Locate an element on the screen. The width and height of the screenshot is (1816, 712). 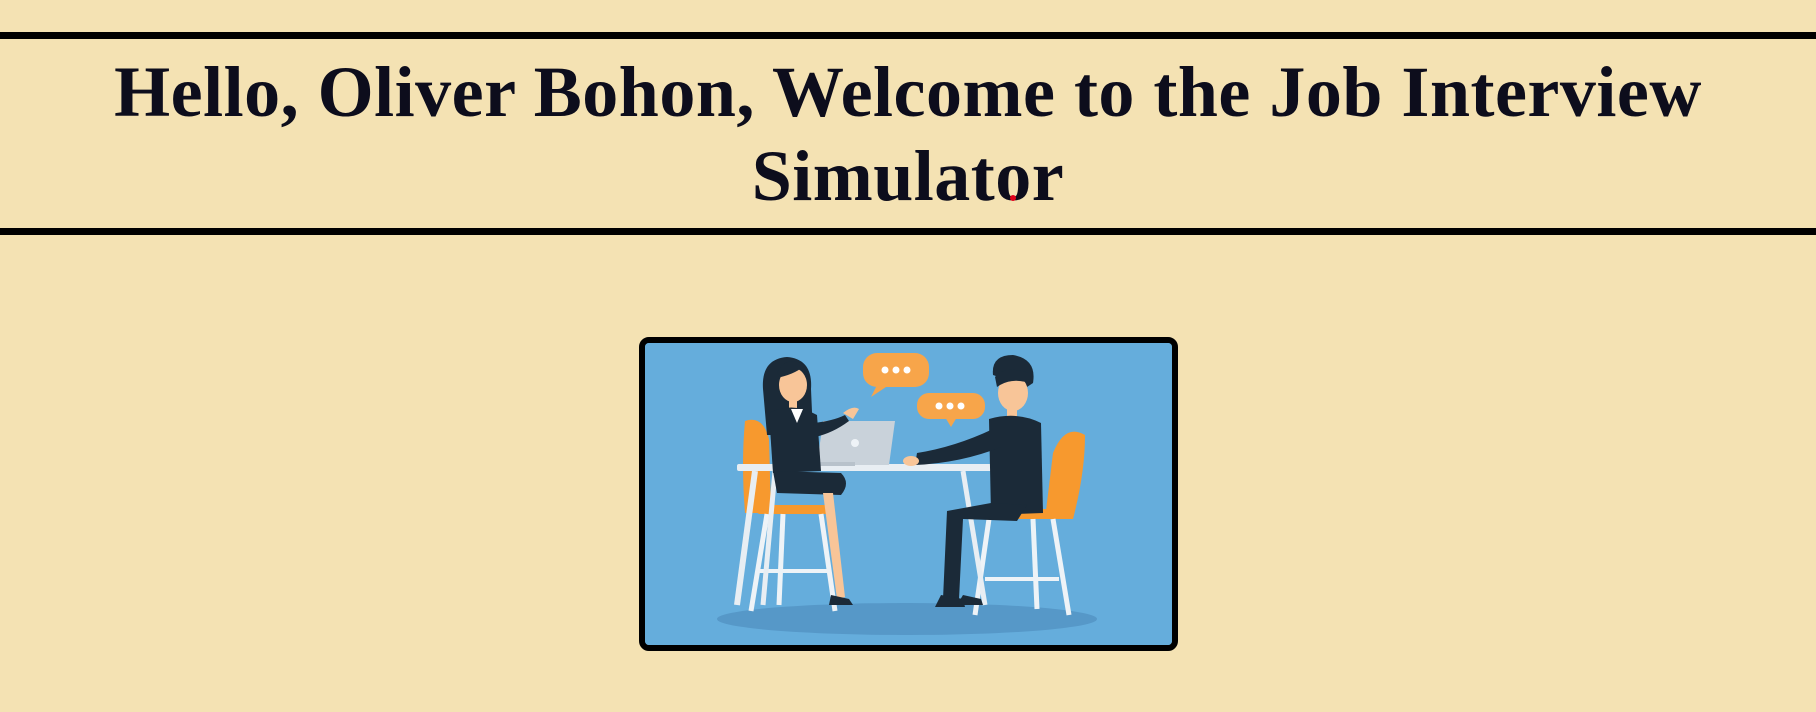
hero-image-frame is located at coordinates (908, 494).